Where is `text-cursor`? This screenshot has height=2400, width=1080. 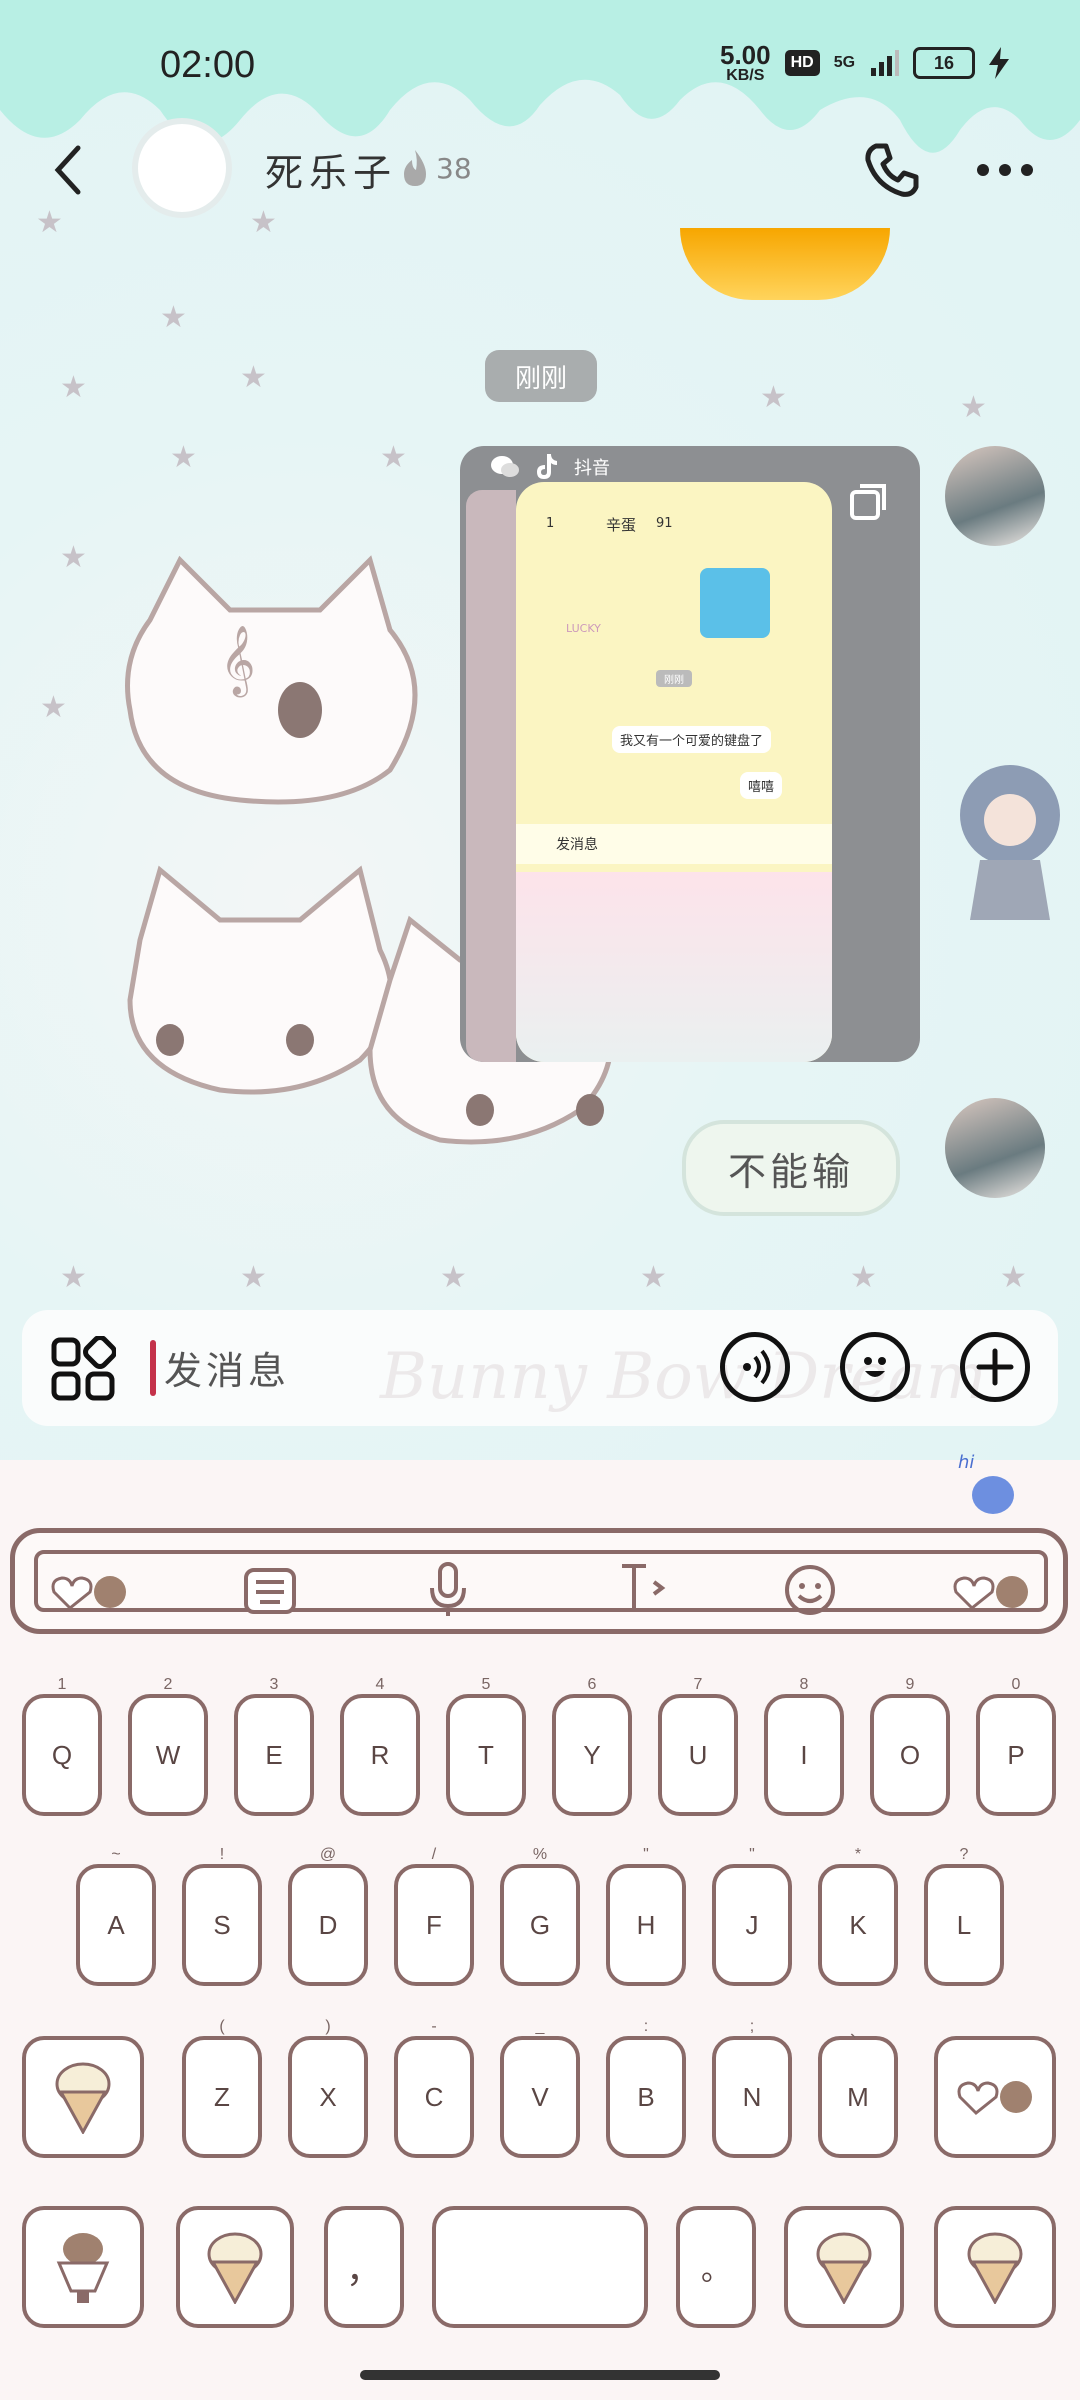
text-cursor is located at coordinates (153, 1368).